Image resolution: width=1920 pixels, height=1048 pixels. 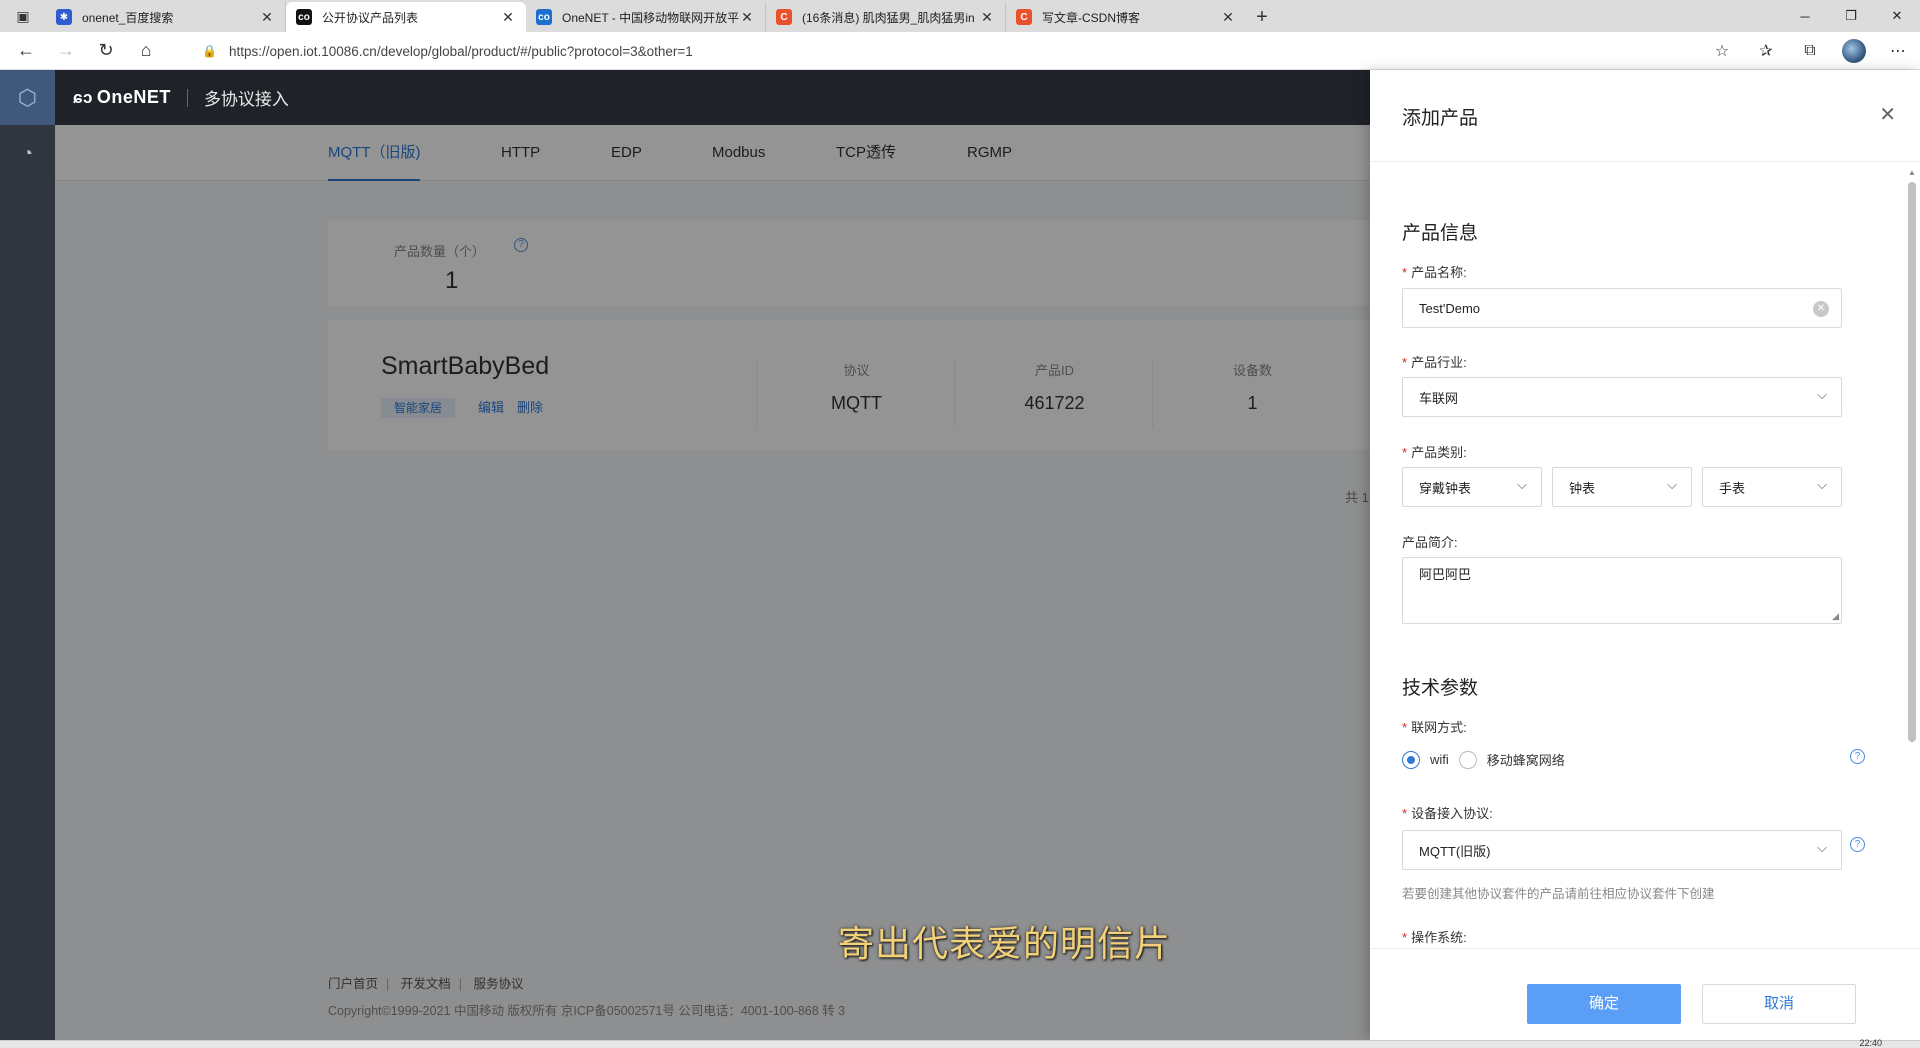 What do you see at coordinates (1430, 542) in the screenshot?
I see `intro-label: 产品简介:` at bounding box center [1430, 542].